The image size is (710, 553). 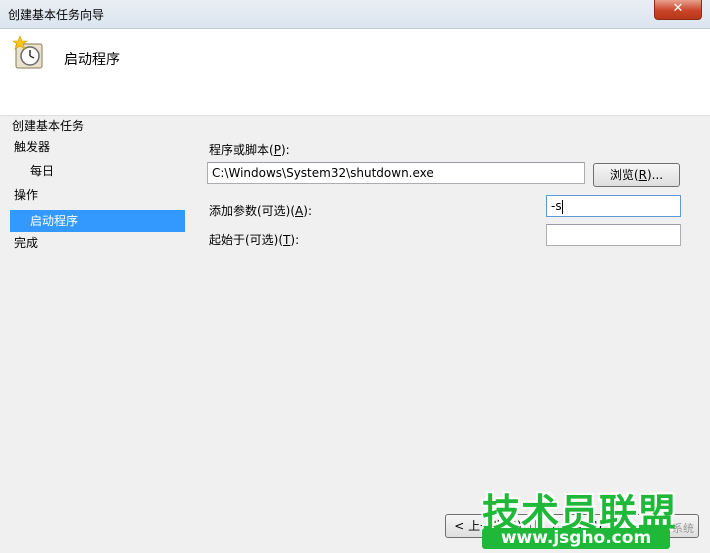 I want to click on program-value: C:\Windows\System32\shutdown.exe, so click(x=323, y=173).